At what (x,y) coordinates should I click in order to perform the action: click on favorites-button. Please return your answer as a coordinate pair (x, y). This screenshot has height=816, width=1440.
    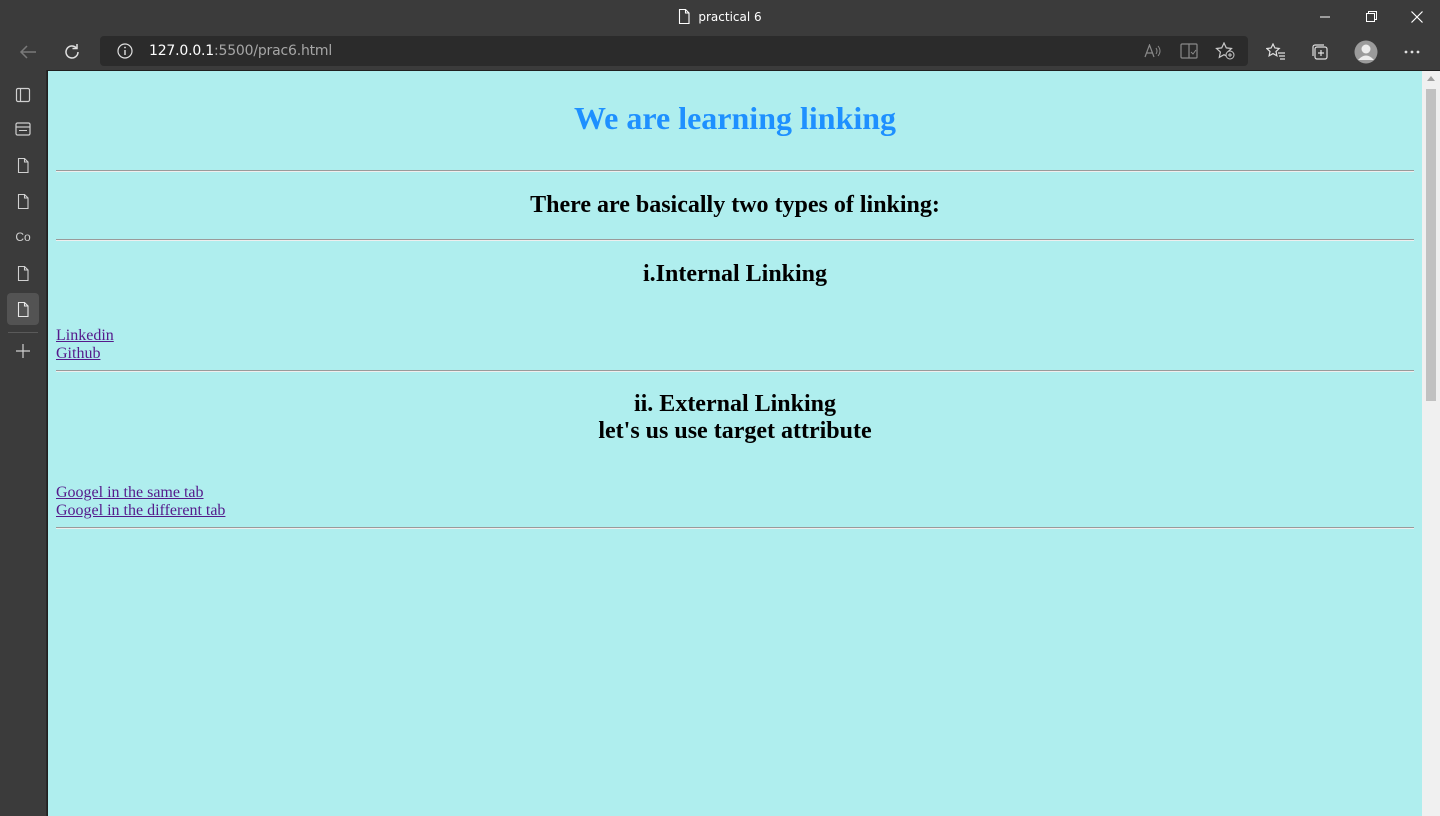
    Looking at the image, I should click on (1276, 51).